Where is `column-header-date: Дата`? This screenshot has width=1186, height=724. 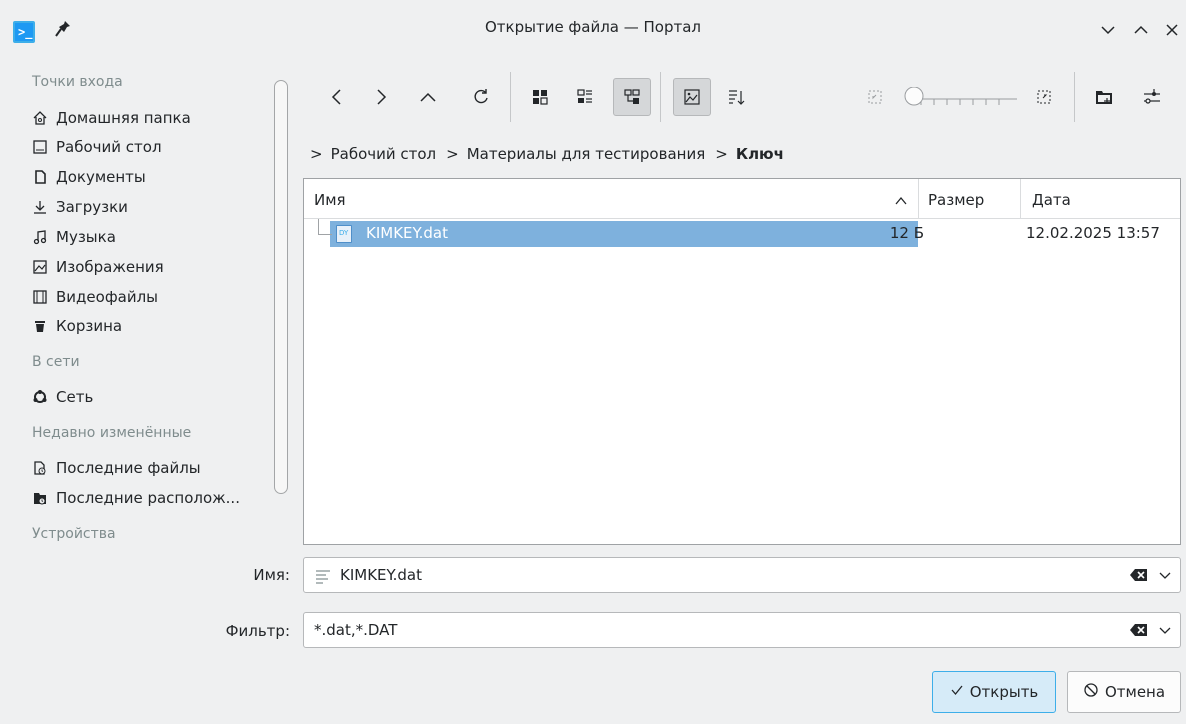
column-header-date: Дата is located at coordinates (1051, 200).